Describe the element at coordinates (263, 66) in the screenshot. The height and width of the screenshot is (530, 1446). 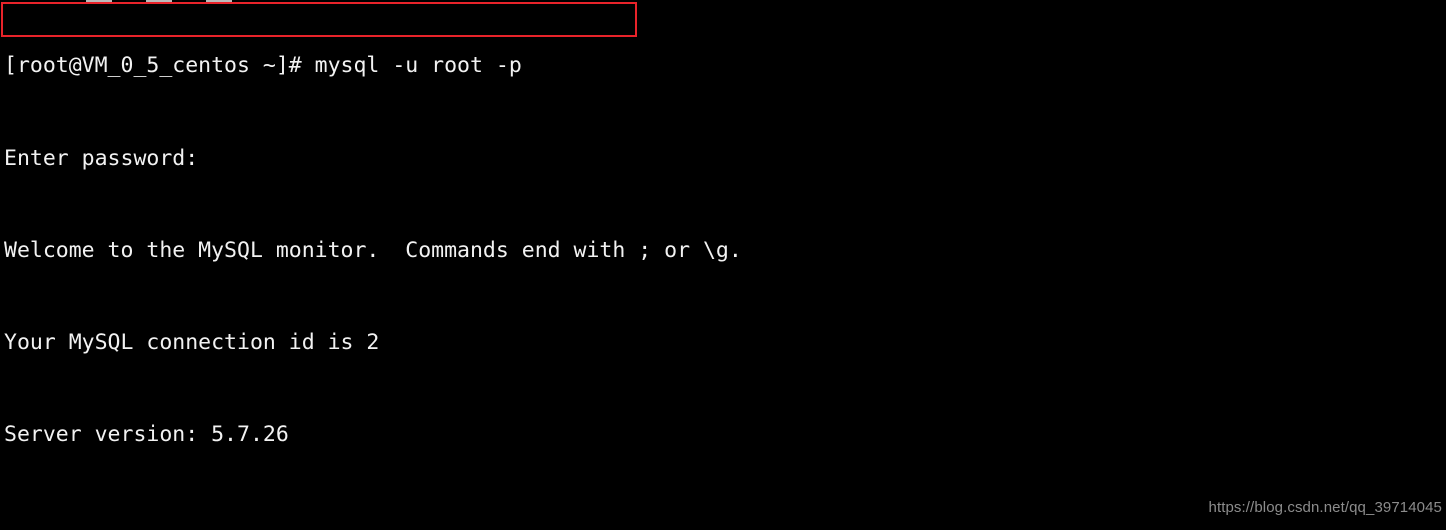
I see `terminal-line-command: [root@VM_0_5_centos ~]# mysql -u root -p` at that location.